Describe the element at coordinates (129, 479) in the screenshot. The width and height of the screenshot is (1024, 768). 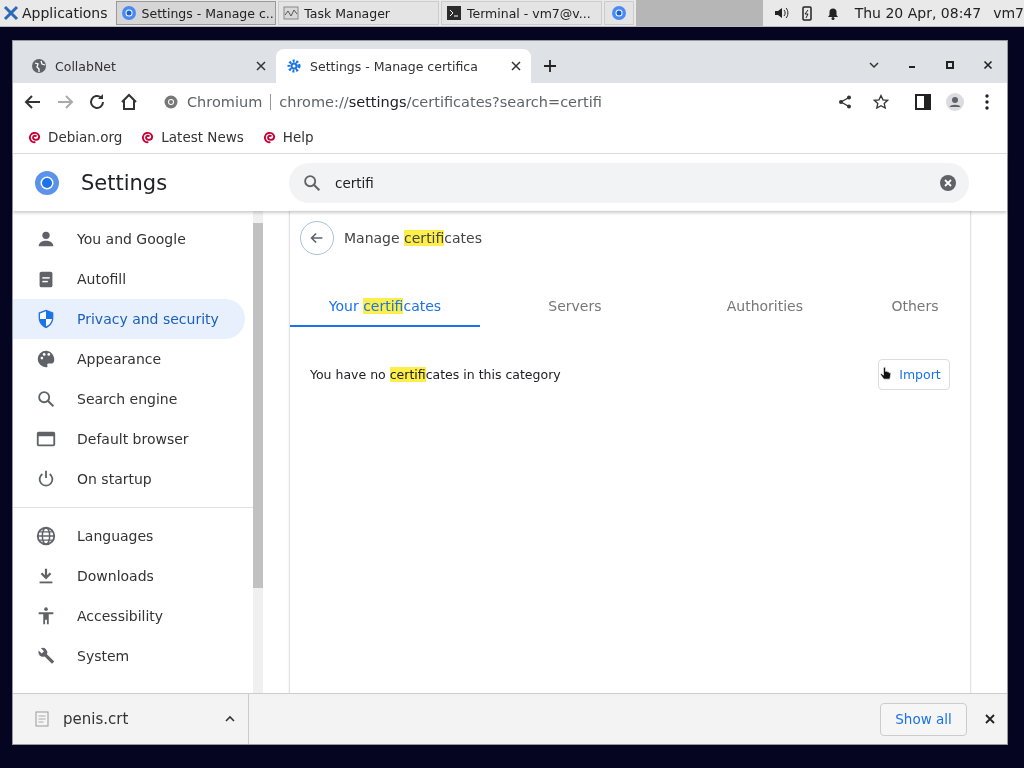
I see `sidebar-item: On startup` at that location.